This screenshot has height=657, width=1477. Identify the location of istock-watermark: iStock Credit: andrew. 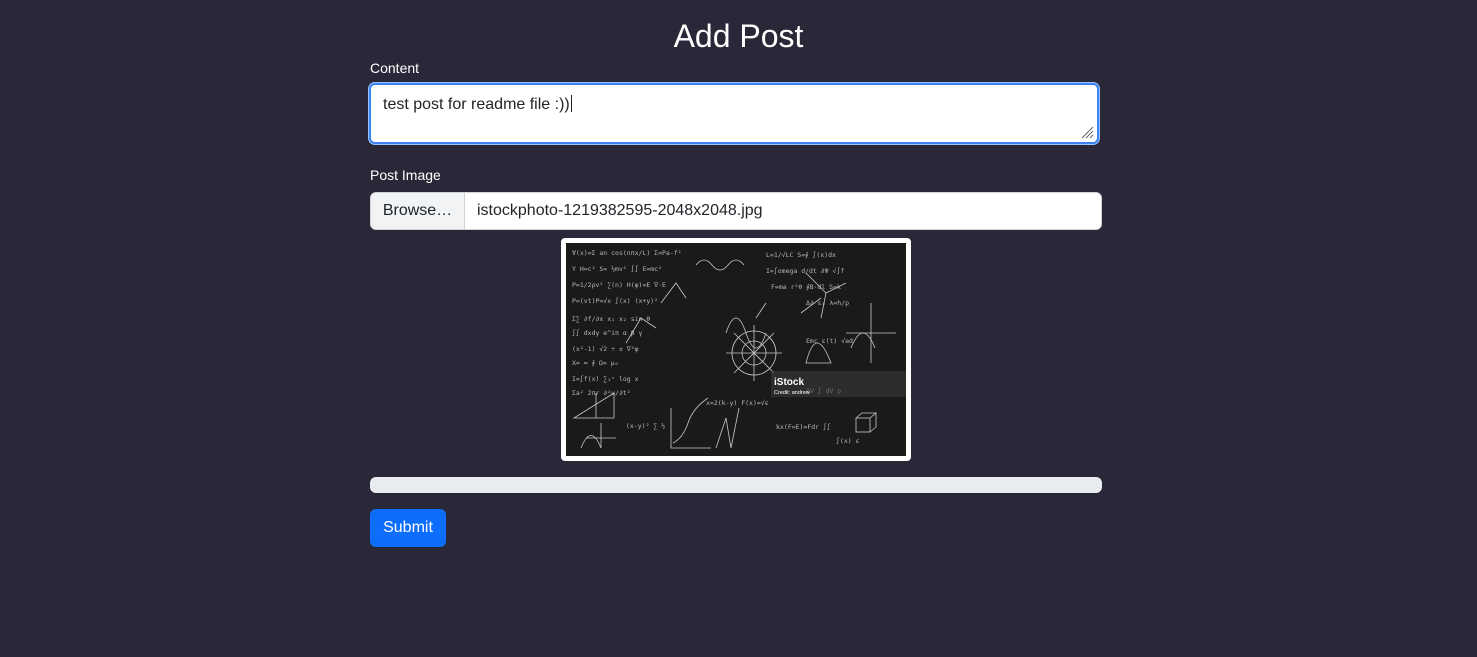
(838, 384).